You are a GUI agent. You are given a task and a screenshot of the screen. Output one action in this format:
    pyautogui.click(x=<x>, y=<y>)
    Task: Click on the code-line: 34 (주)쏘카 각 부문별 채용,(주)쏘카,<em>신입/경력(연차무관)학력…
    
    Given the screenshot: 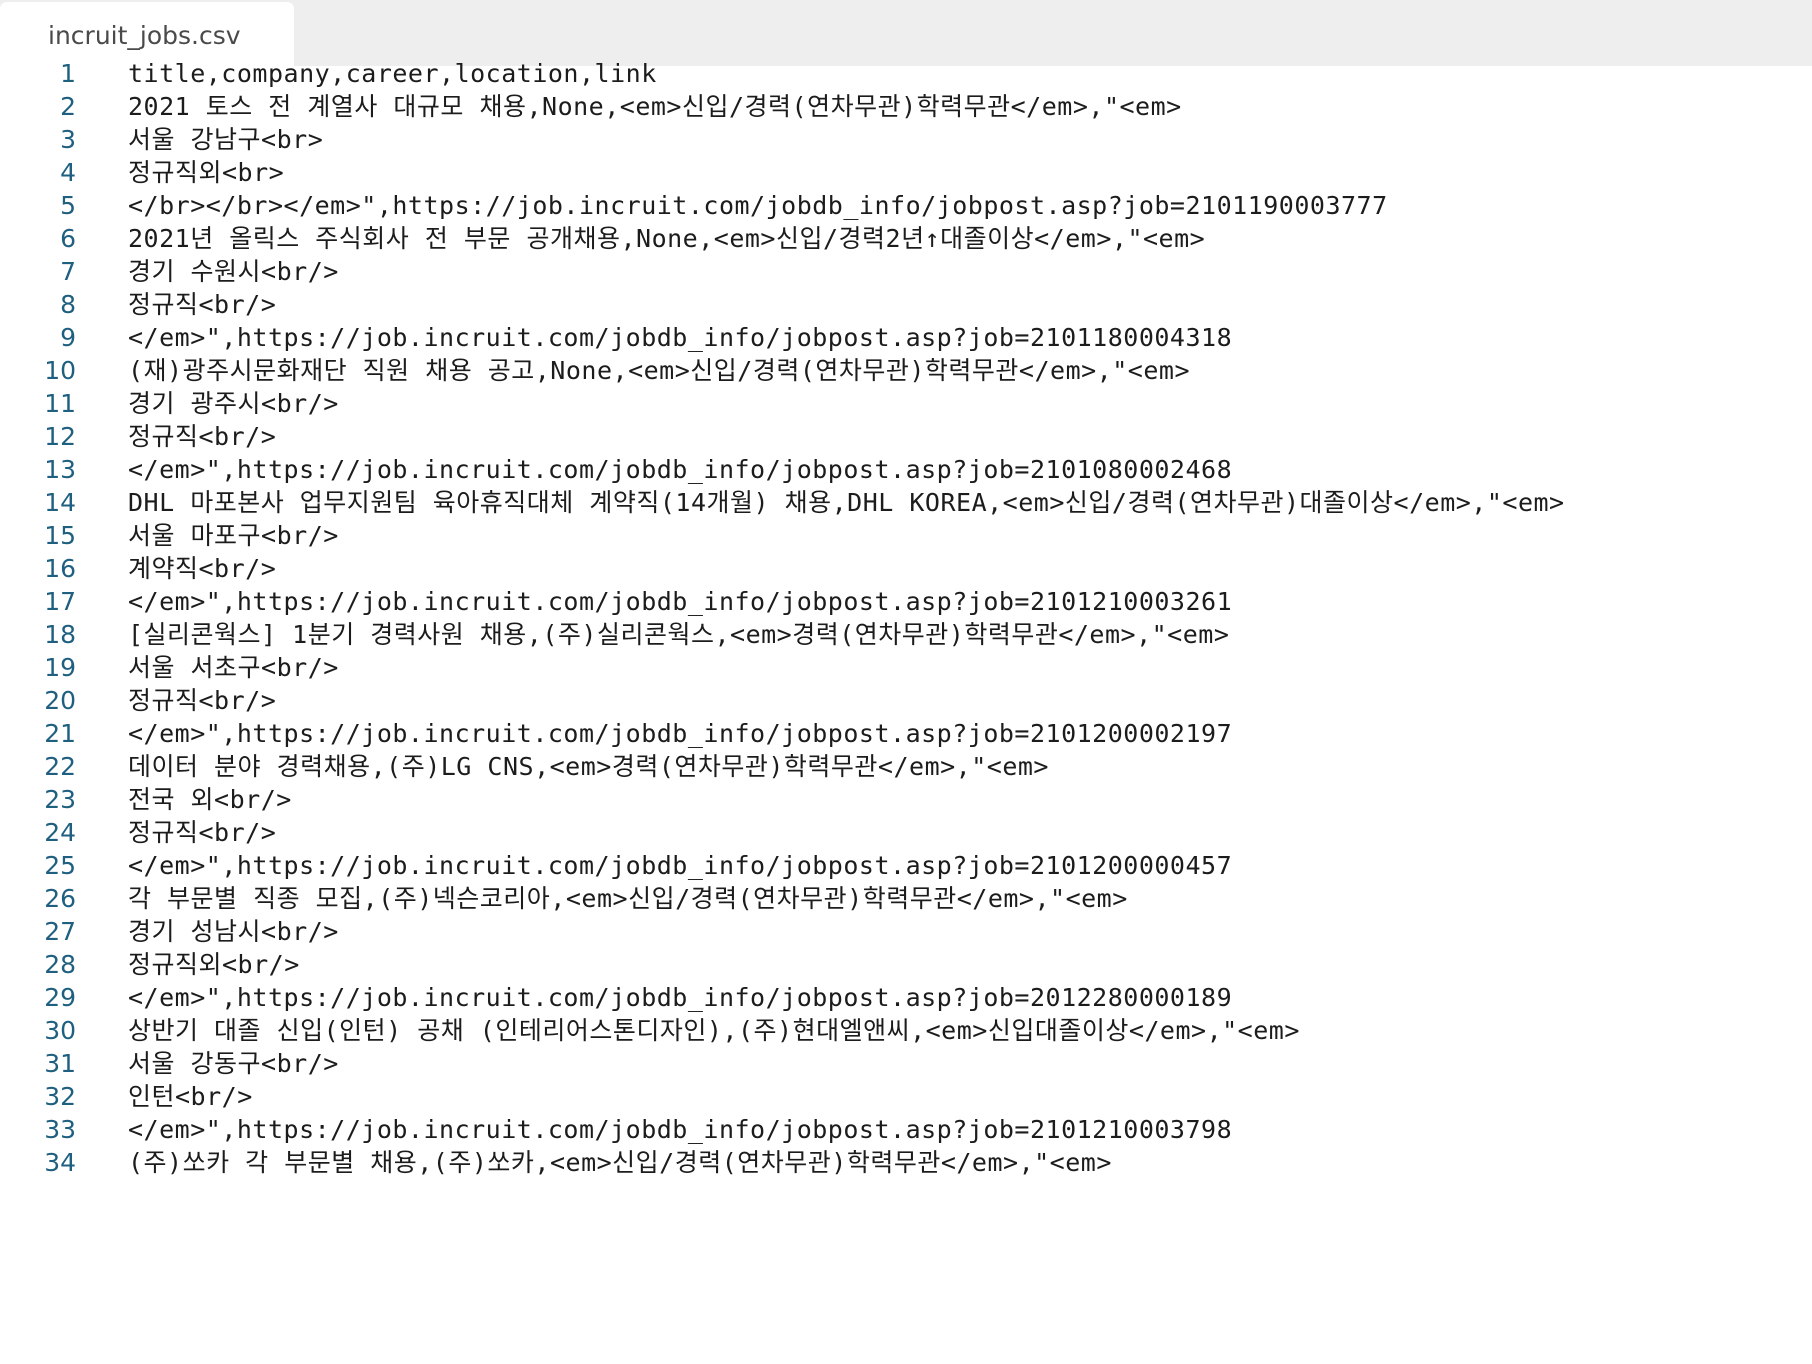 What is the action you would take?
    pyautogui.click(x=906, y=1163)
    